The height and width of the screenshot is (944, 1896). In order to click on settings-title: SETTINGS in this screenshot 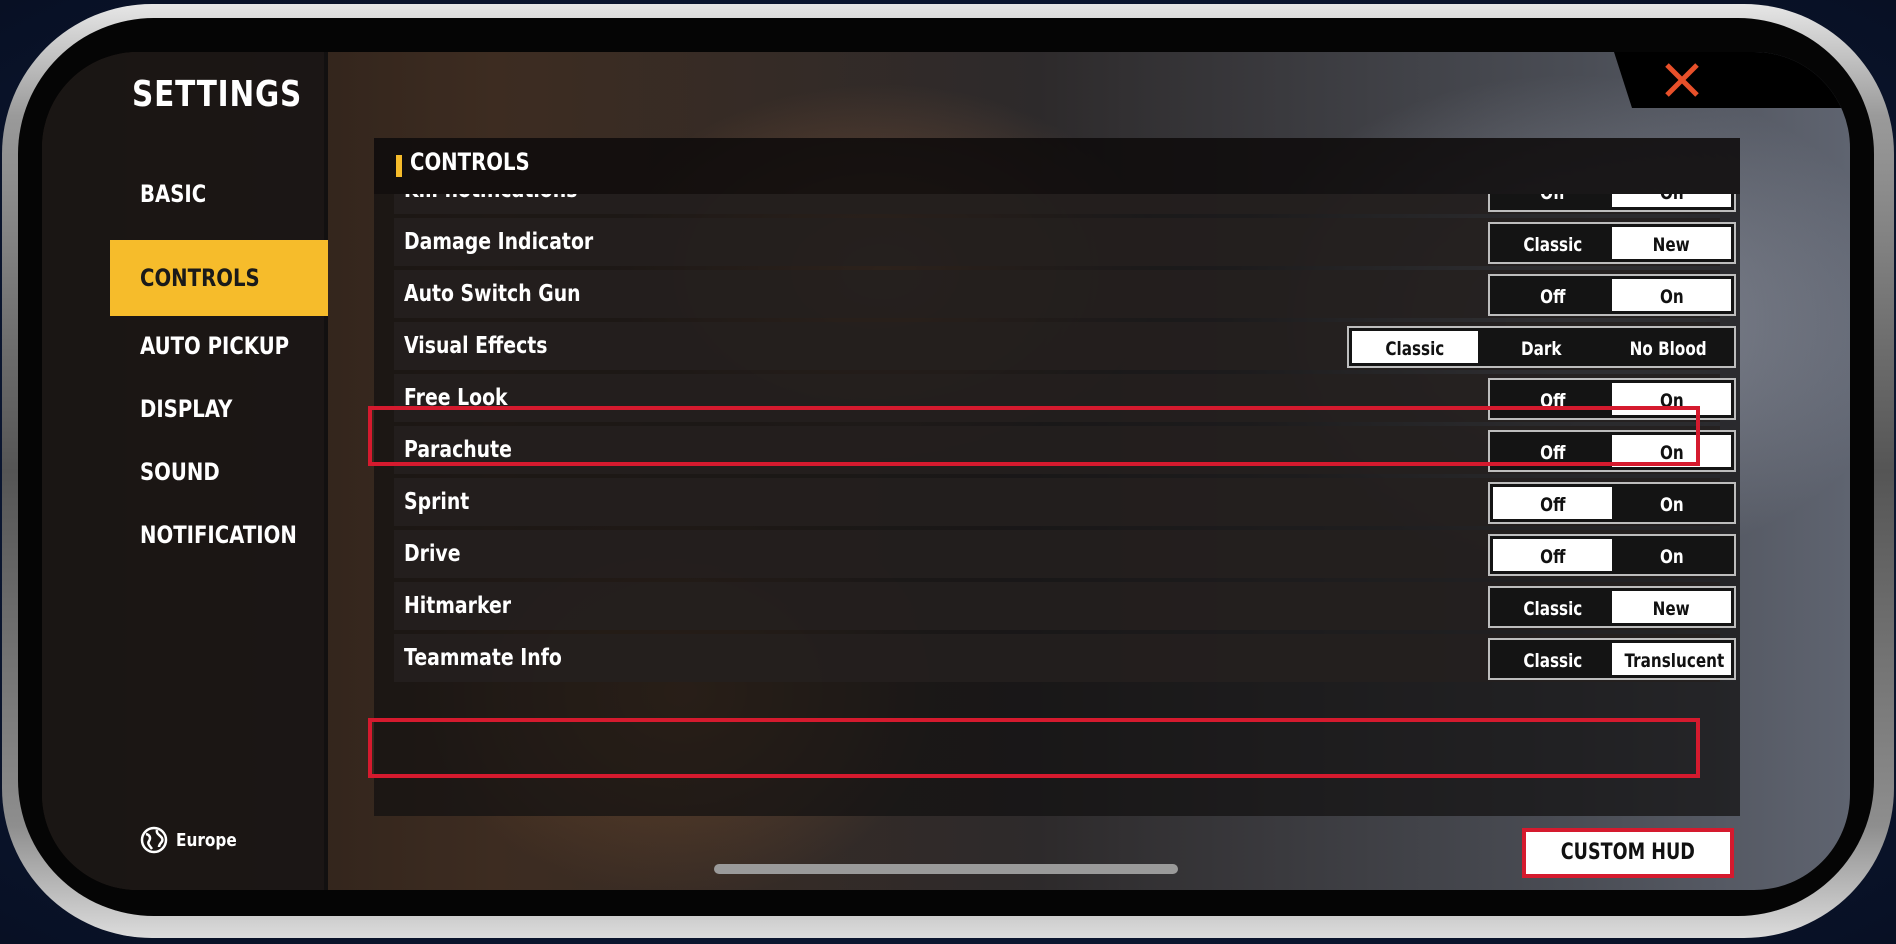, I will do `click(217, 94)`.